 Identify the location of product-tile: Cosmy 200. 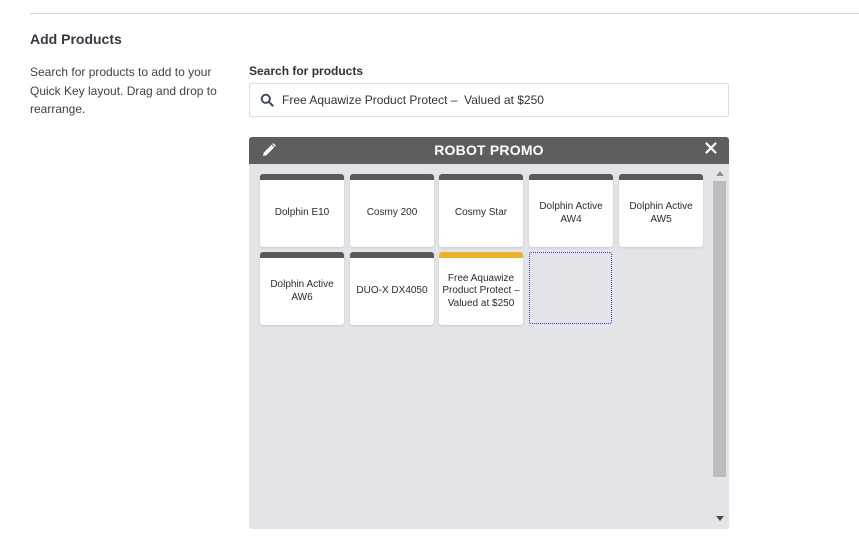
(392, 210).